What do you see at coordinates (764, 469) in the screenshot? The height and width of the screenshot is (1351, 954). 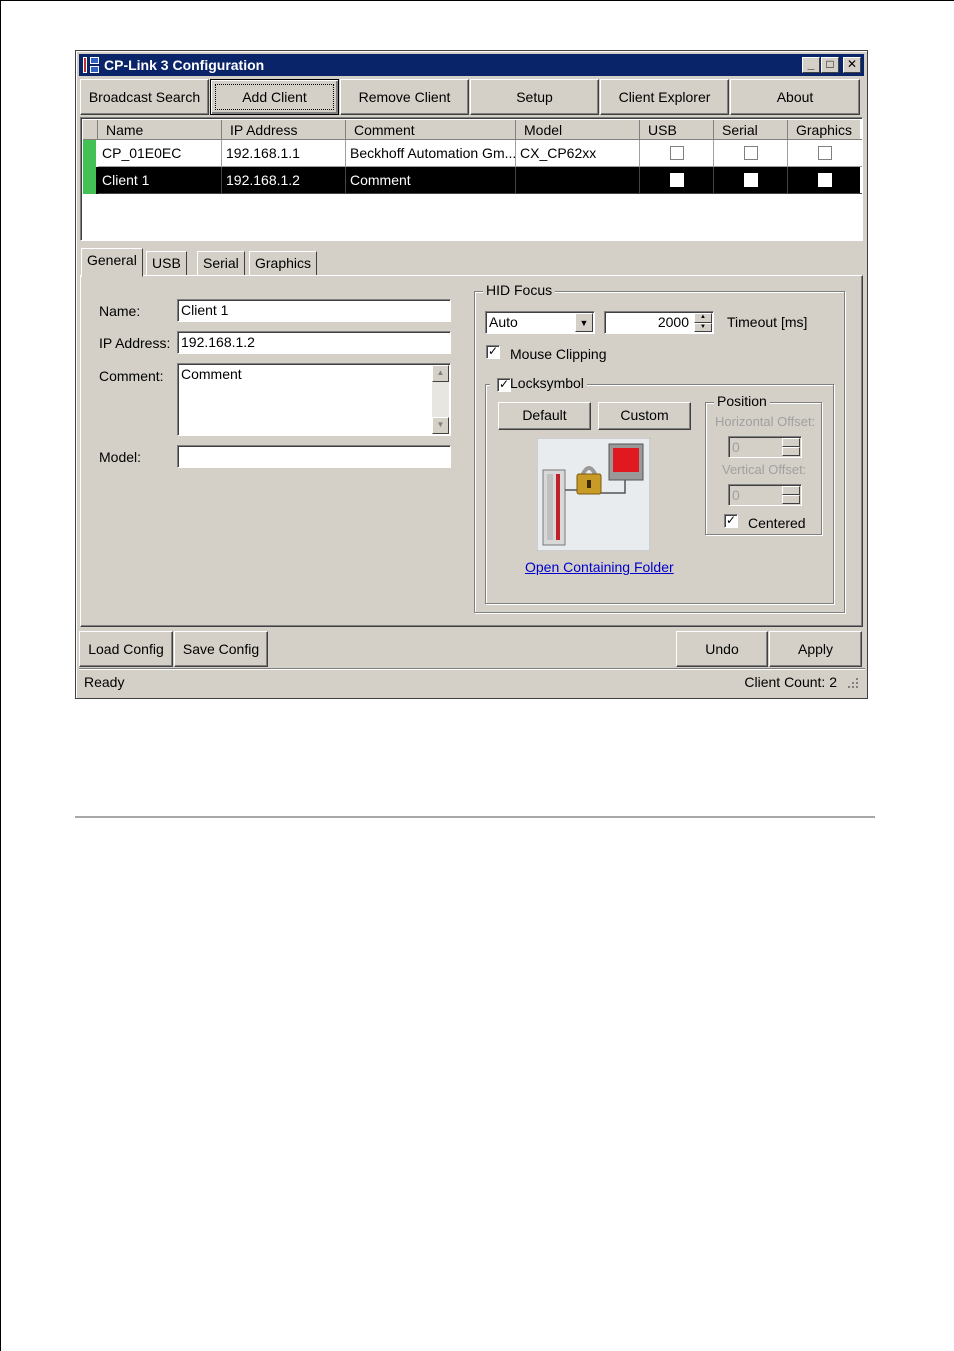 I see `vertical-offset-label: Vertical Offset:` at bounding box center [764, 469].